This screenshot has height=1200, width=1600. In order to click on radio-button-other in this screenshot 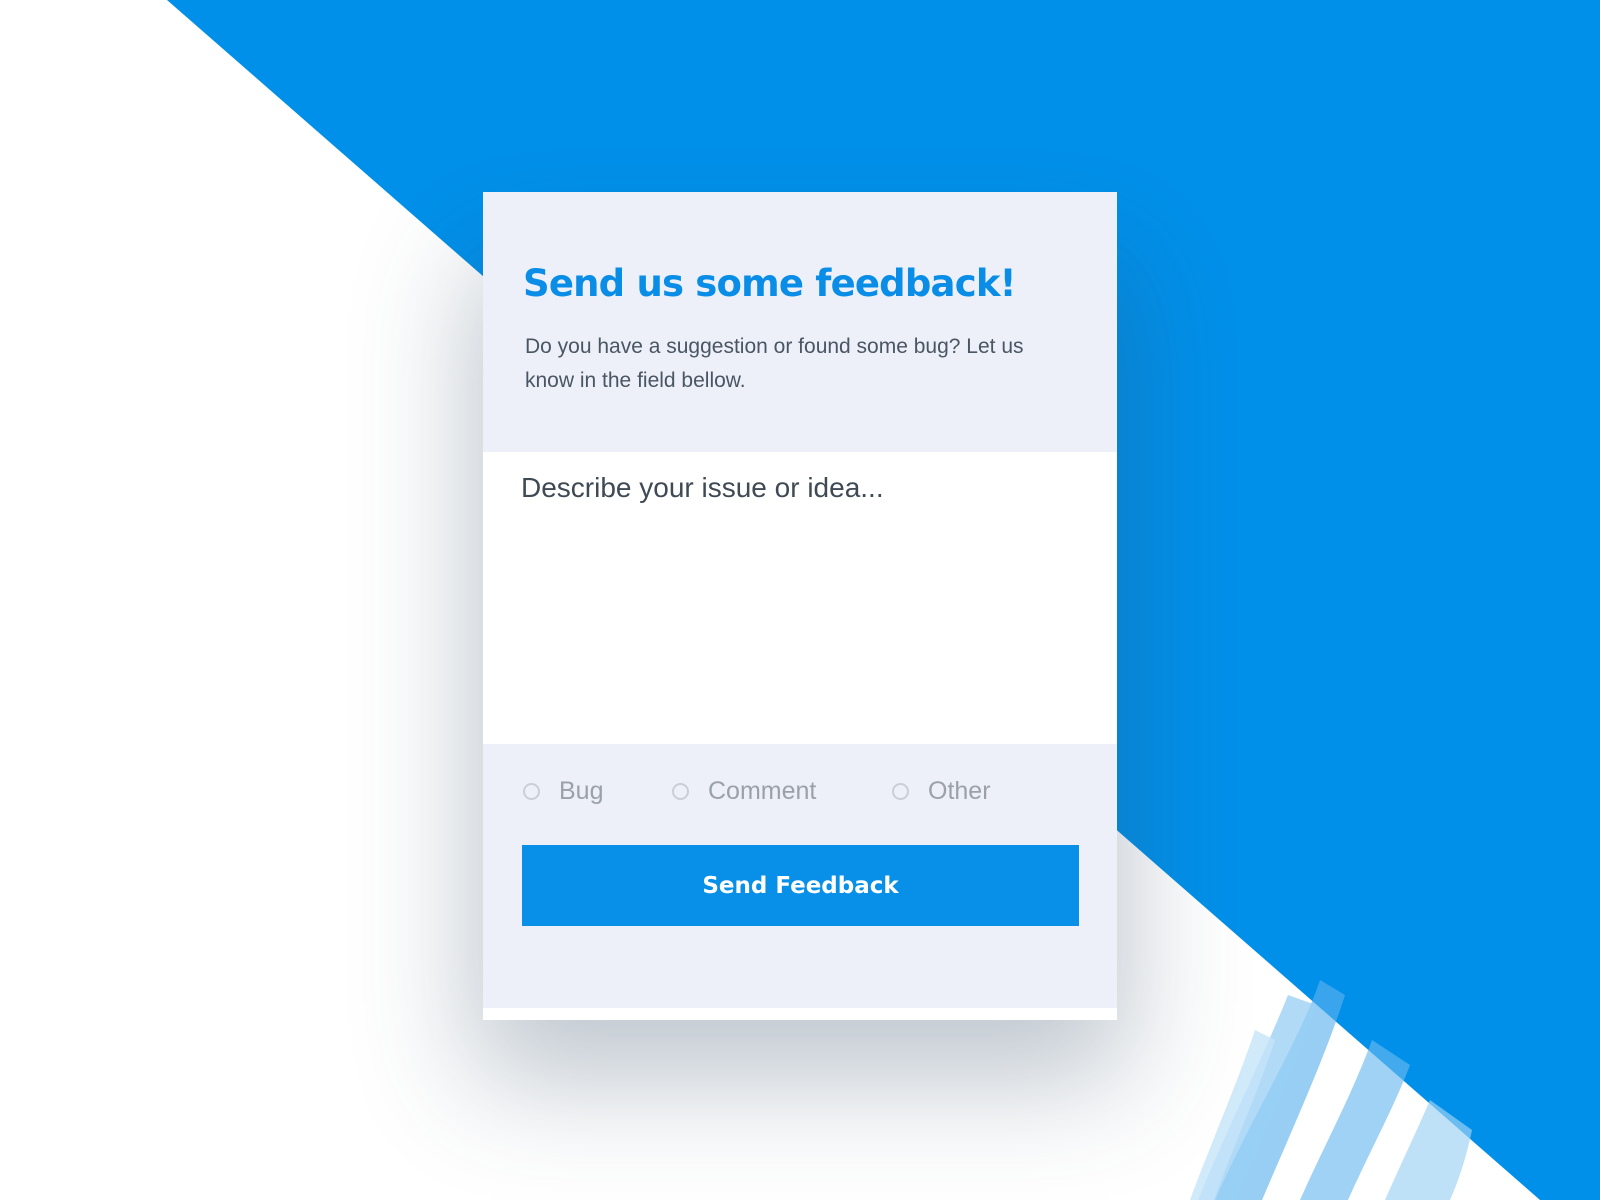, I will do `click(900, 791)`.